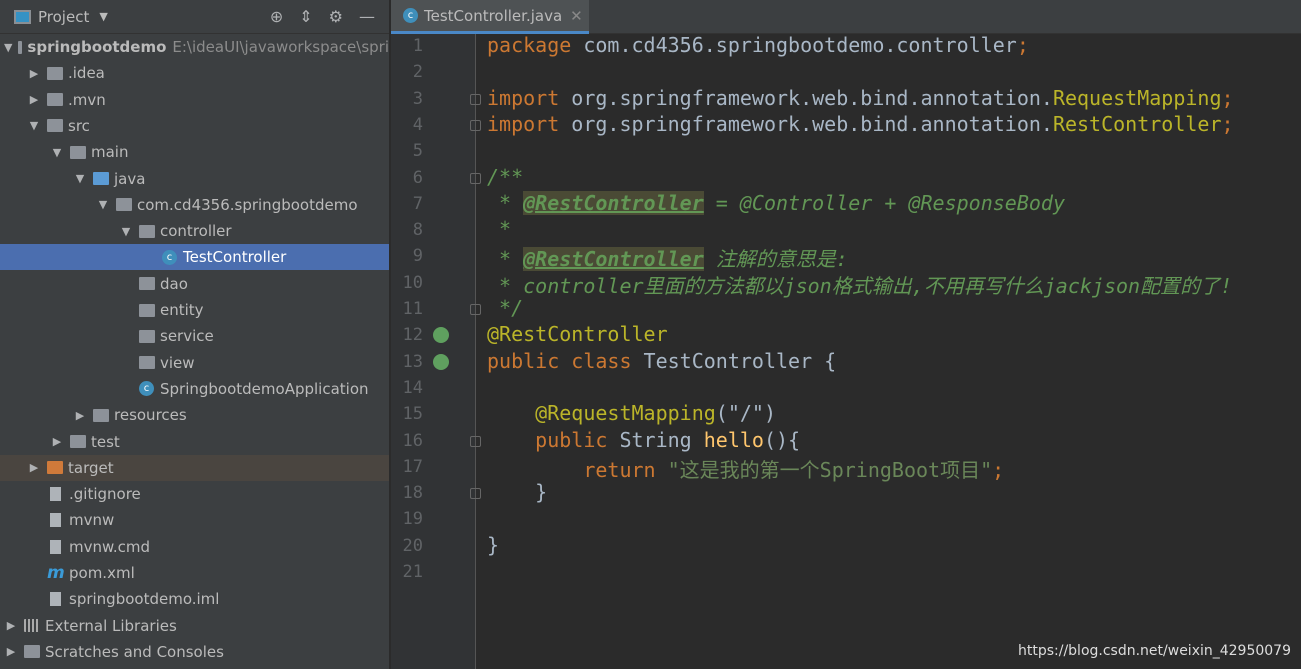 The width and height of the screenshot is (1301, 669). Describe the element at coordinates (576, 16) in the screenshot. I see `close-icon: ✕` at that location.